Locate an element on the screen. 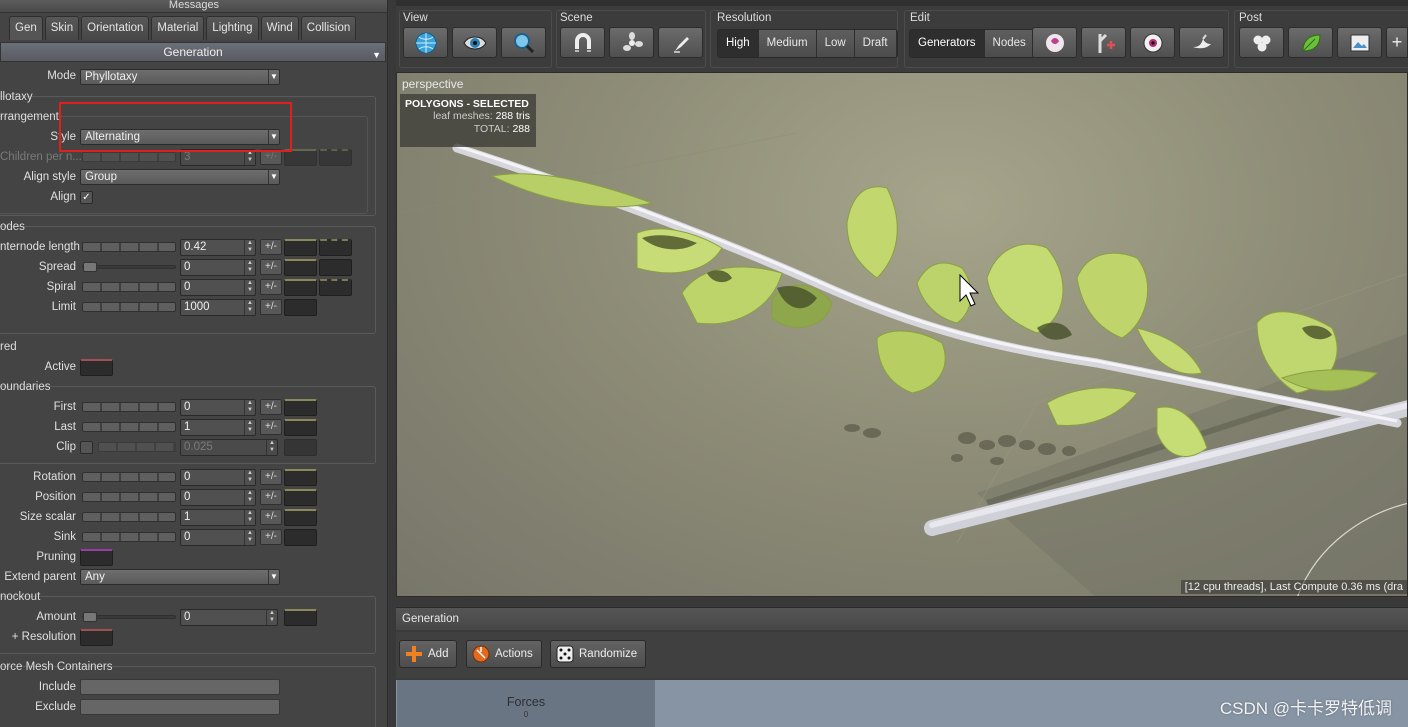 The image size is (1408, 727). last-slider is located at coordinates (129, 427).